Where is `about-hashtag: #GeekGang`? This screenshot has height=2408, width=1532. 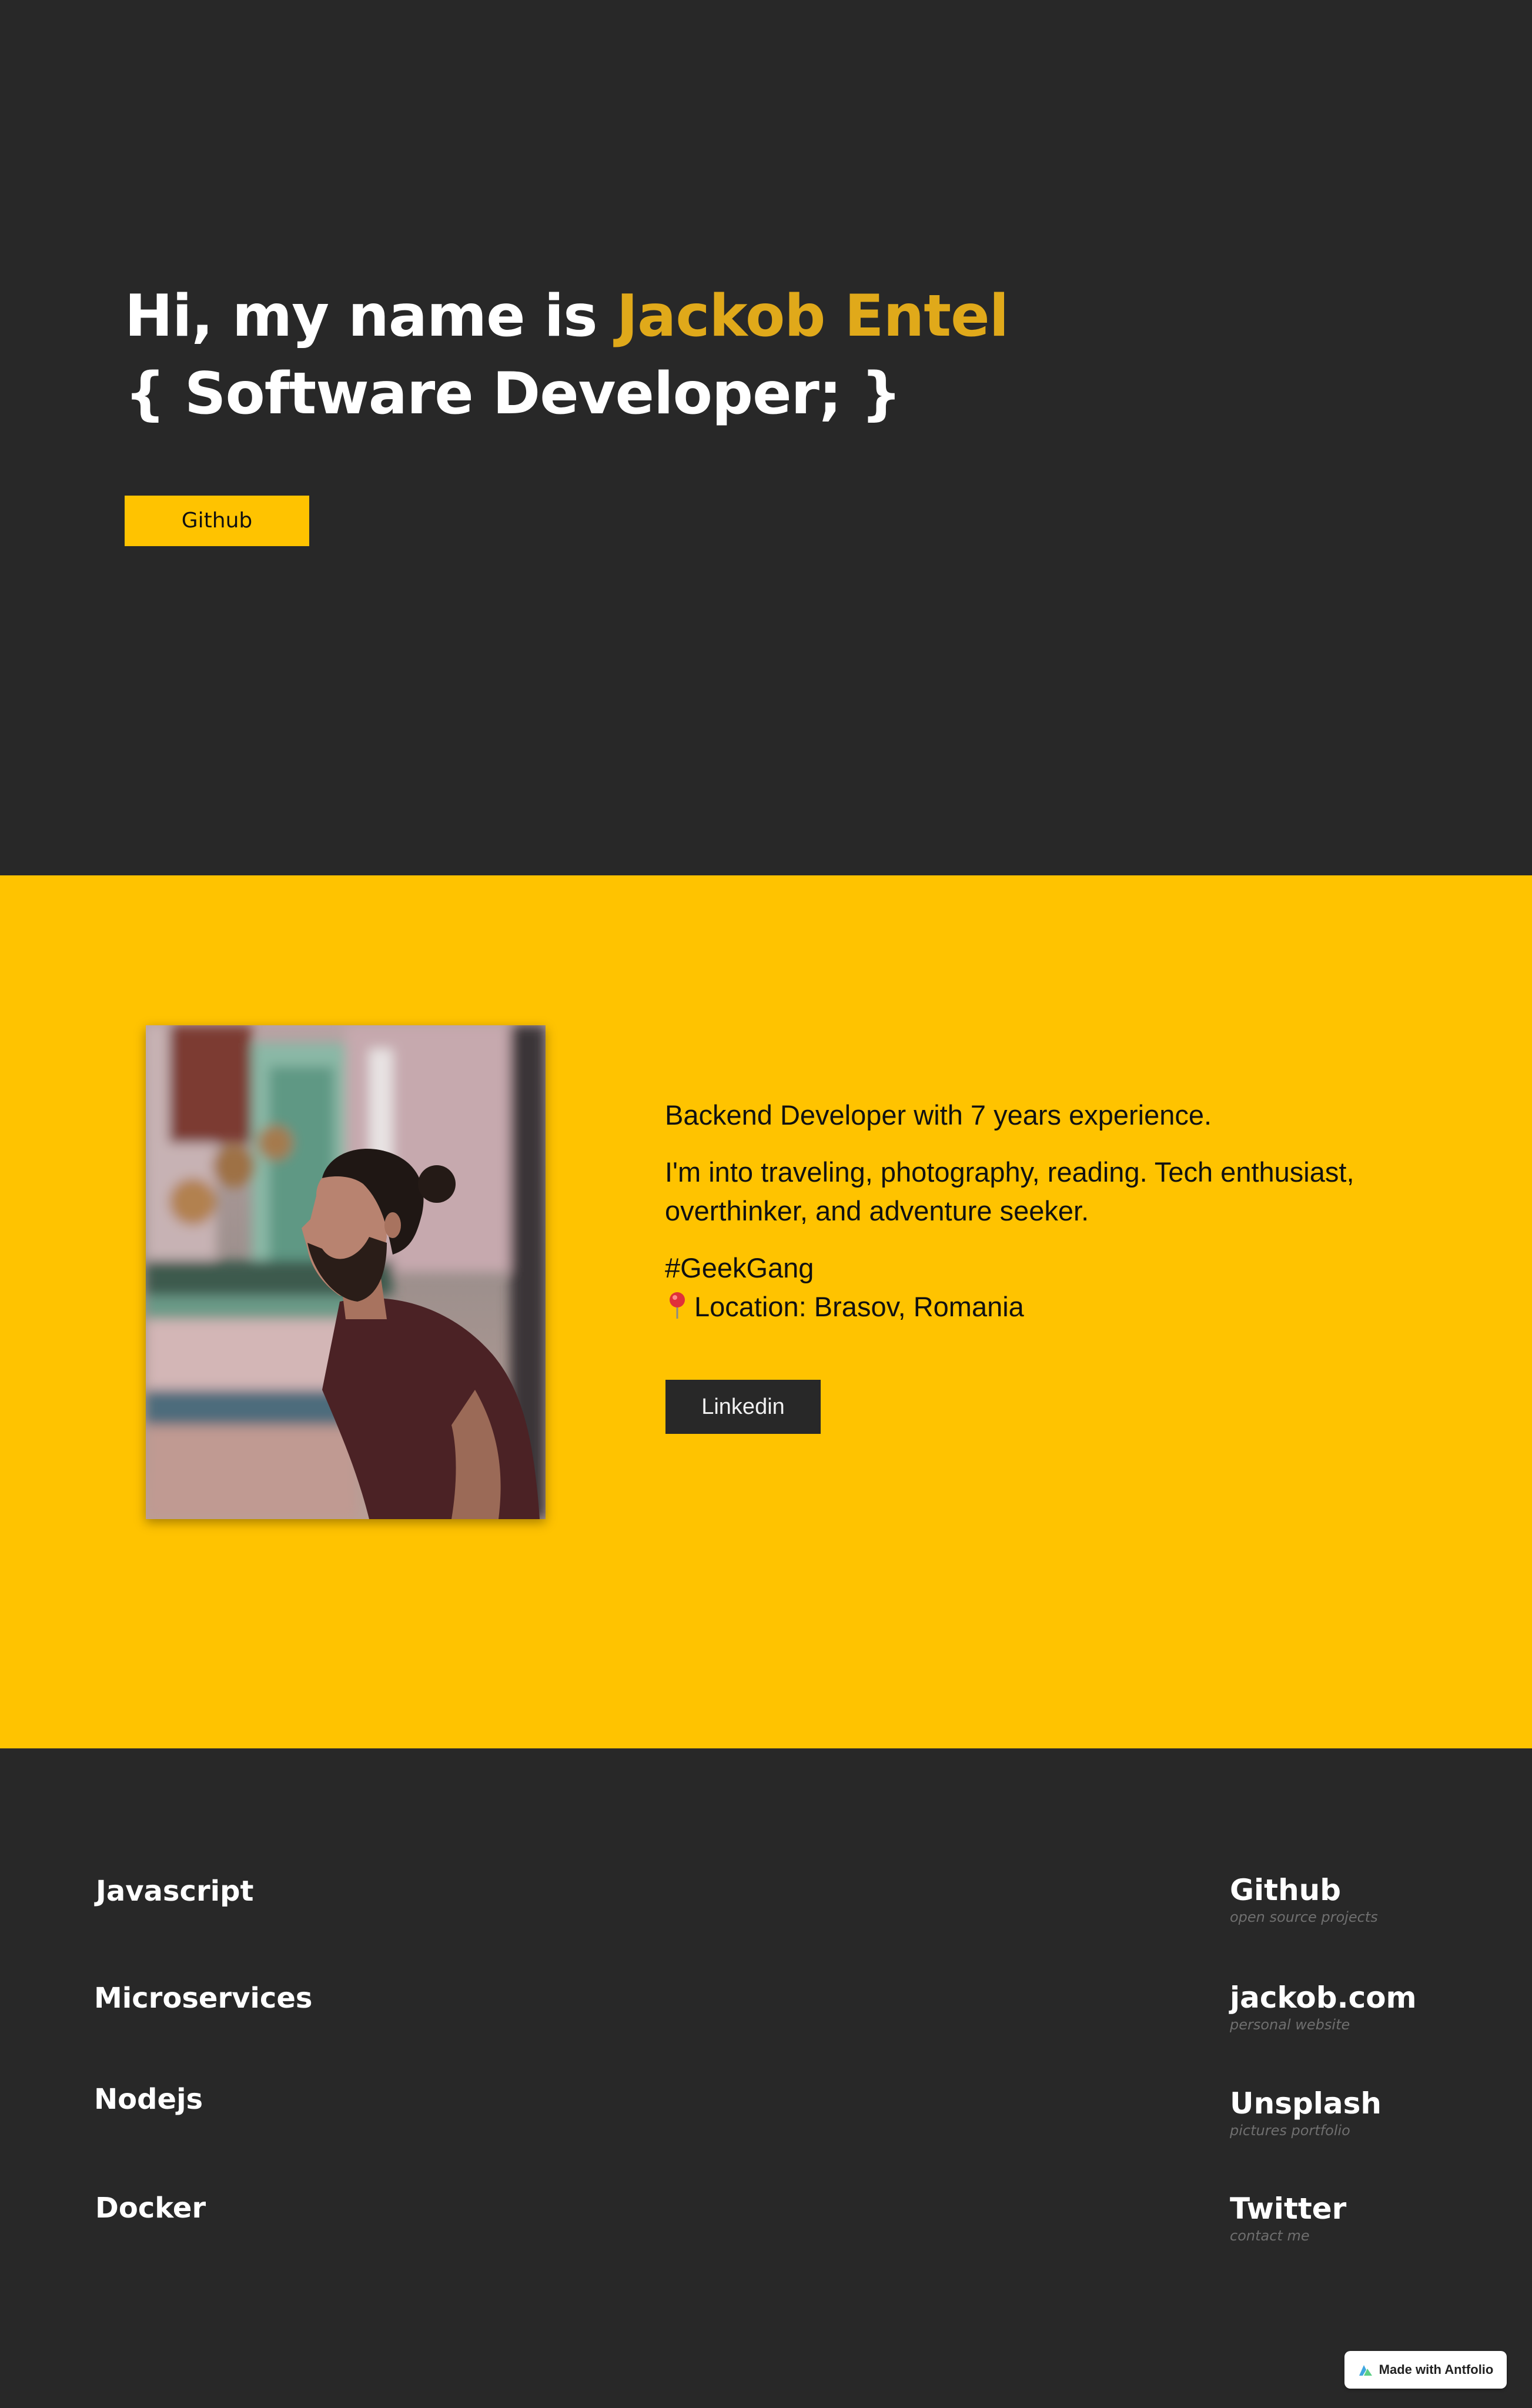 about-hashtag: #GeekGang is located at coordinates (739, 1267).